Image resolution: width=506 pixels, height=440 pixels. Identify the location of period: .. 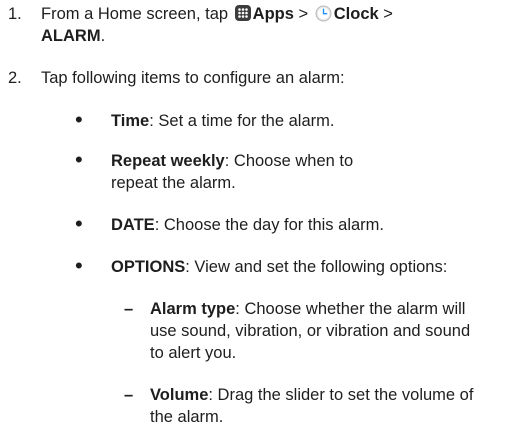
(103, 36).